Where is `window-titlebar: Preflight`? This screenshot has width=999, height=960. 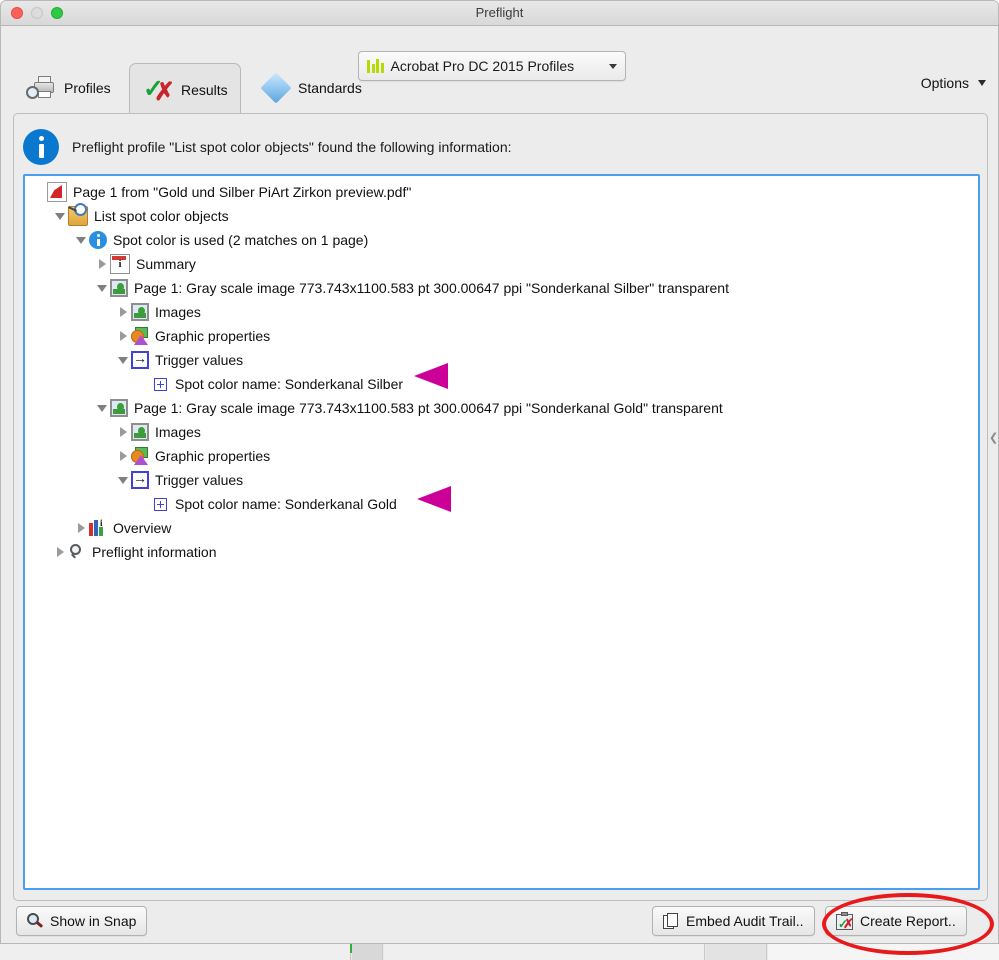 window-titlebar: Preflight is located at coordinates (499, 13).